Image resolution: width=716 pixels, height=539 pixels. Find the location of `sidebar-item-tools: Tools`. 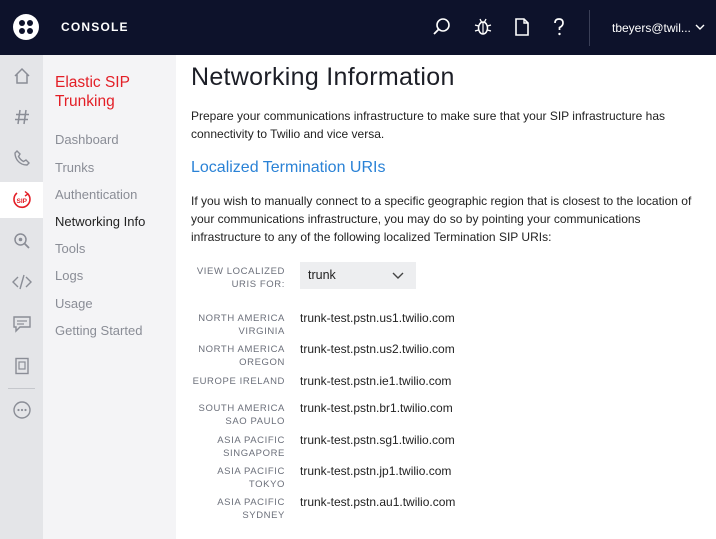

sidebar-item-tools: Tools is located at coordinates (70, 248).